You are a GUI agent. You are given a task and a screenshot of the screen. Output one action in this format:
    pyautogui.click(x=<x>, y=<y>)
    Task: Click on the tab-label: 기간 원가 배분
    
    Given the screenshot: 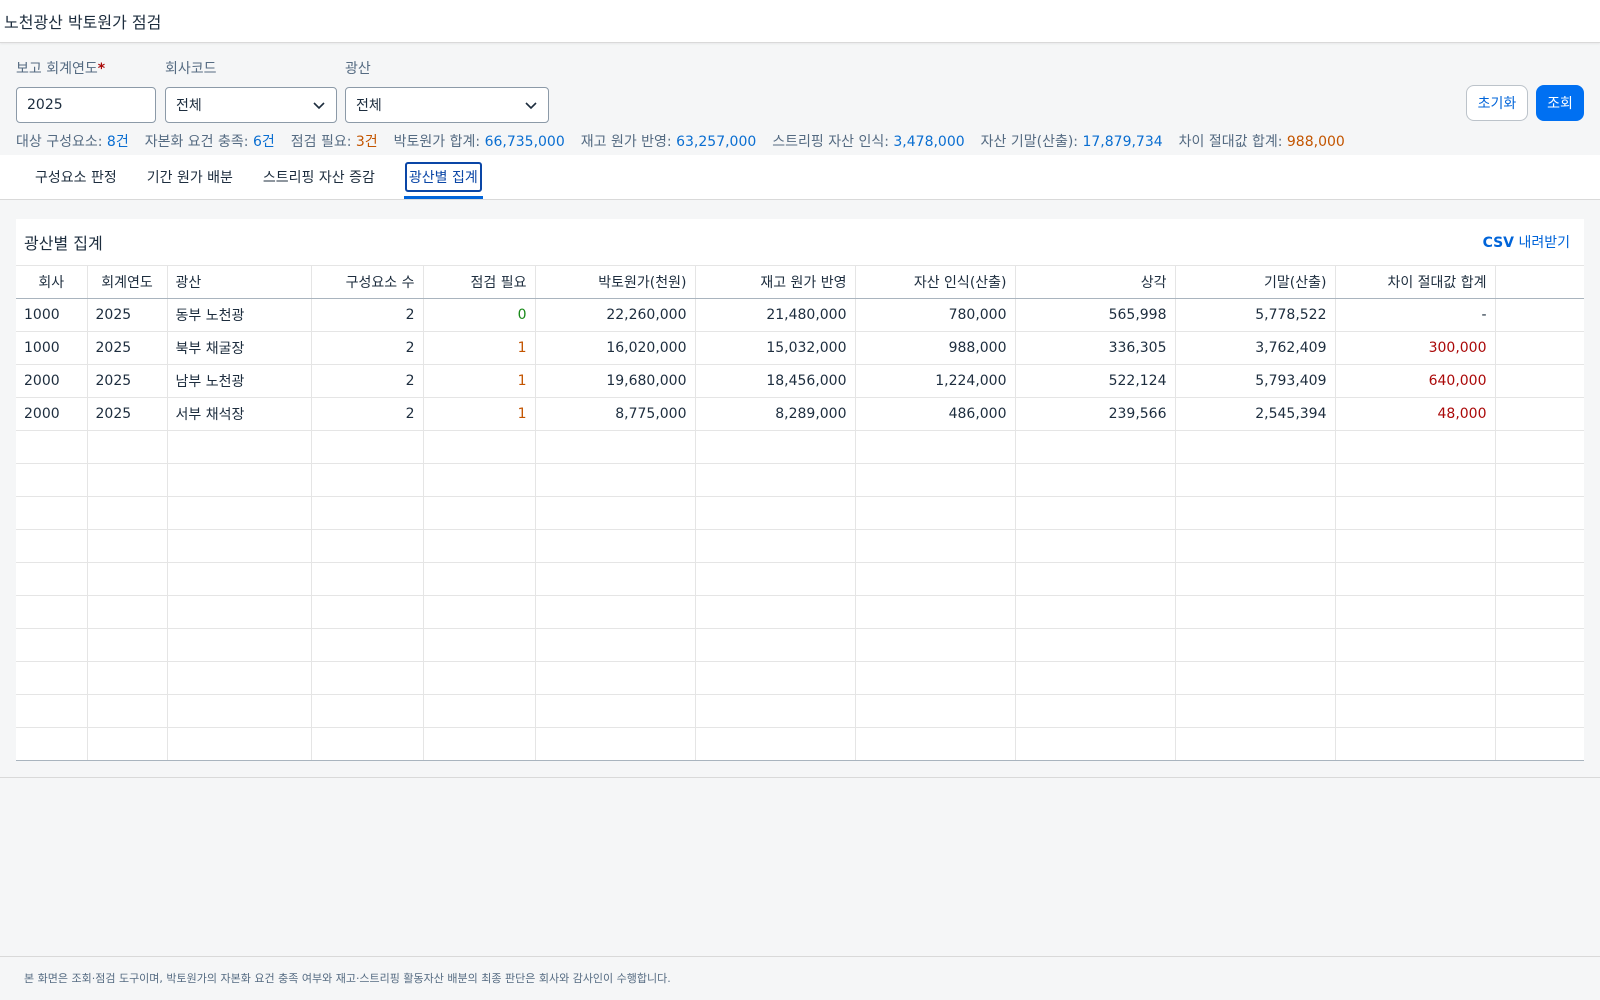 What is the action you would take?
    pyautogui.click(x=189, y=178)
    